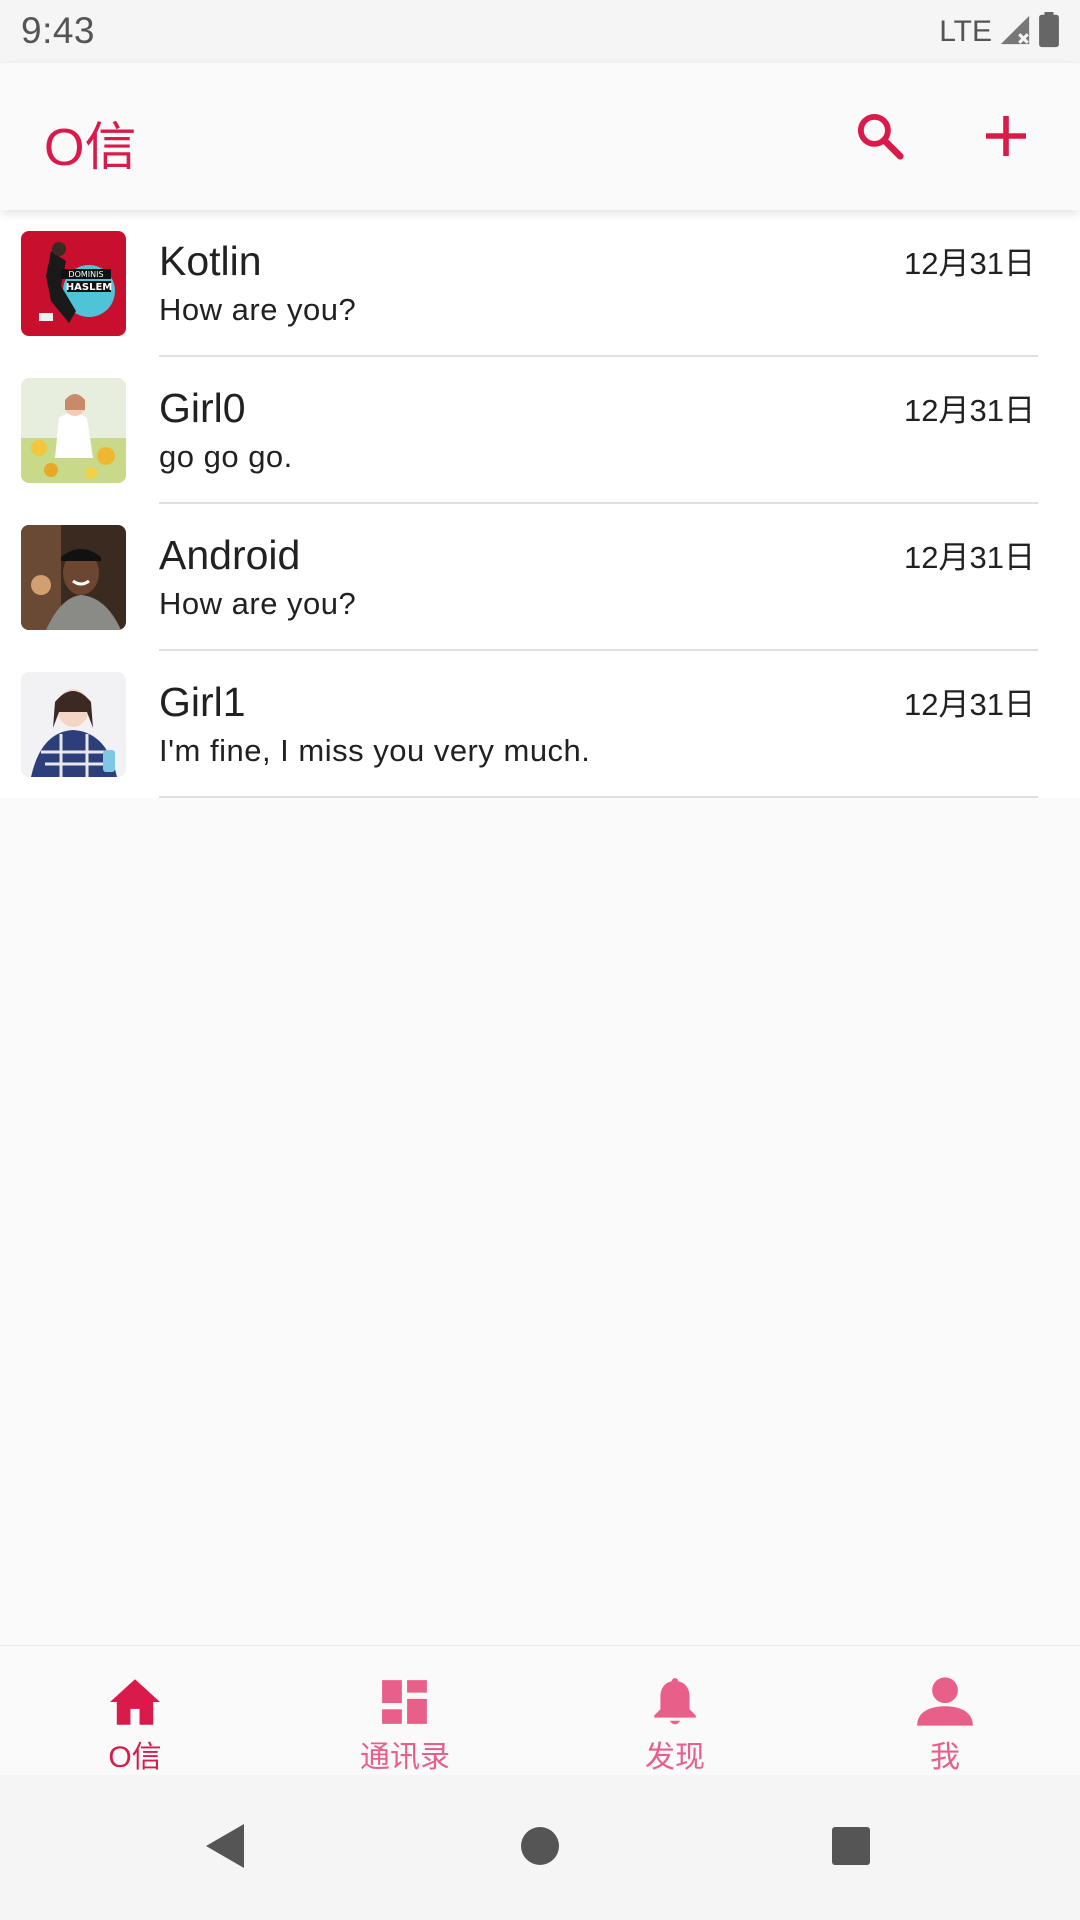  What do you see at coordinates (405, 1757) in the screenshot?
I see `nav-label: 通讯录` at bounding box center [405, 1757].